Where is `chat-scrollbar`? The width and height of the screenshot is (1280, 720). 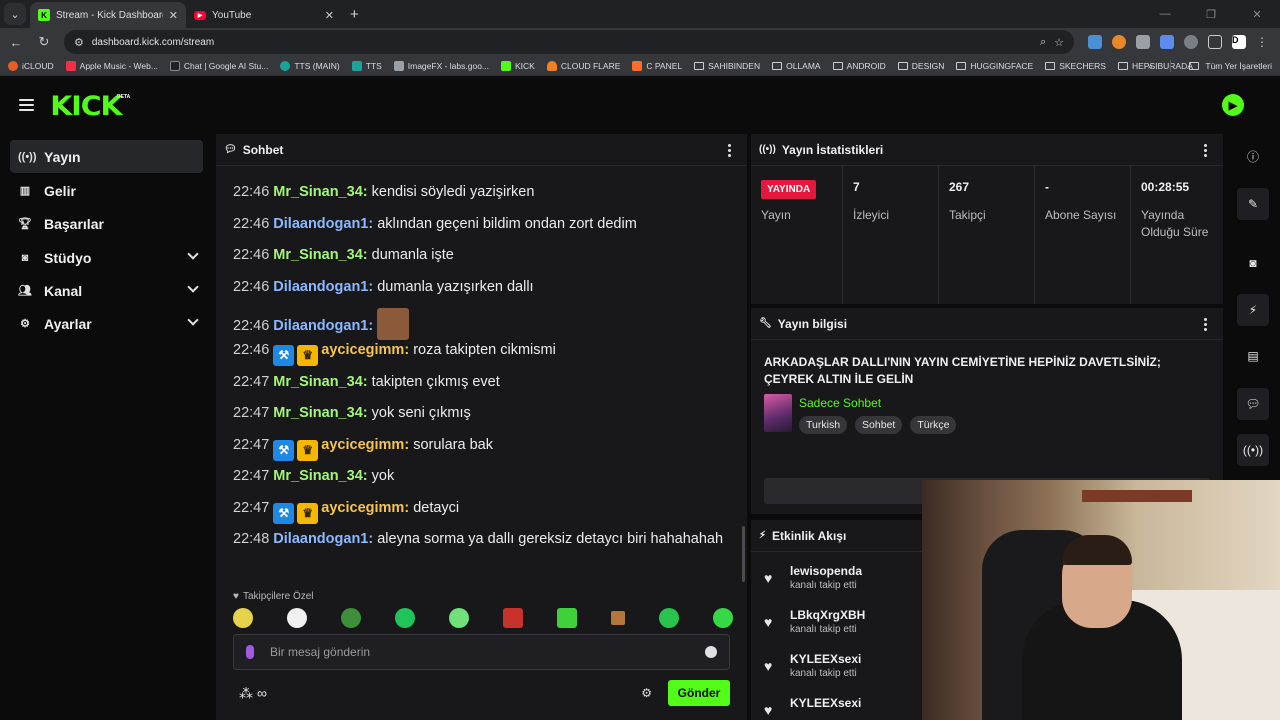 chat-scrollbar is located at coordinates (743, 554).